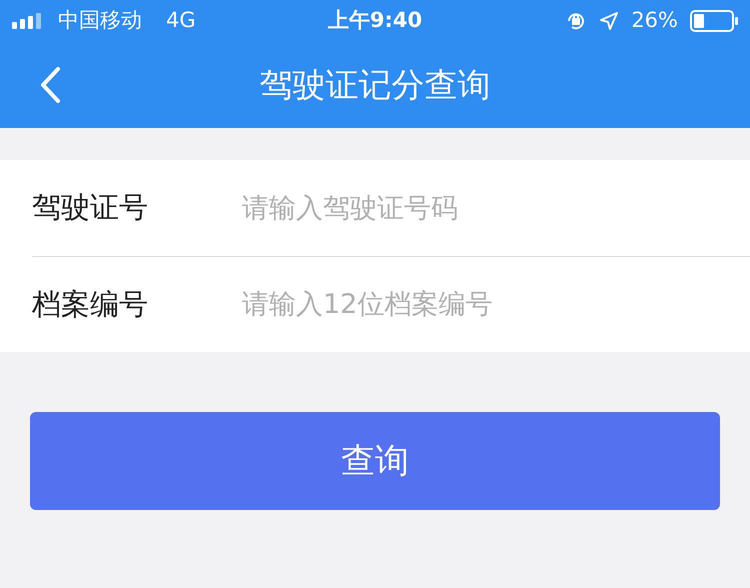  What do you see at coordinates (654, 20) in the screenshot?
I see `battery-percent: 26%` at bounding box center [654, 20].